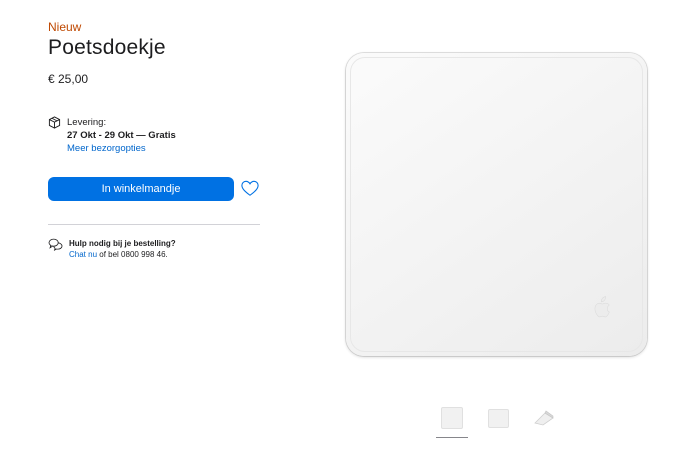 This screenshot has height=465, width=694. Describe the element at coordinates (83, 254) in the screenshot. I see `chat-now-link: Chat nu` at that location.